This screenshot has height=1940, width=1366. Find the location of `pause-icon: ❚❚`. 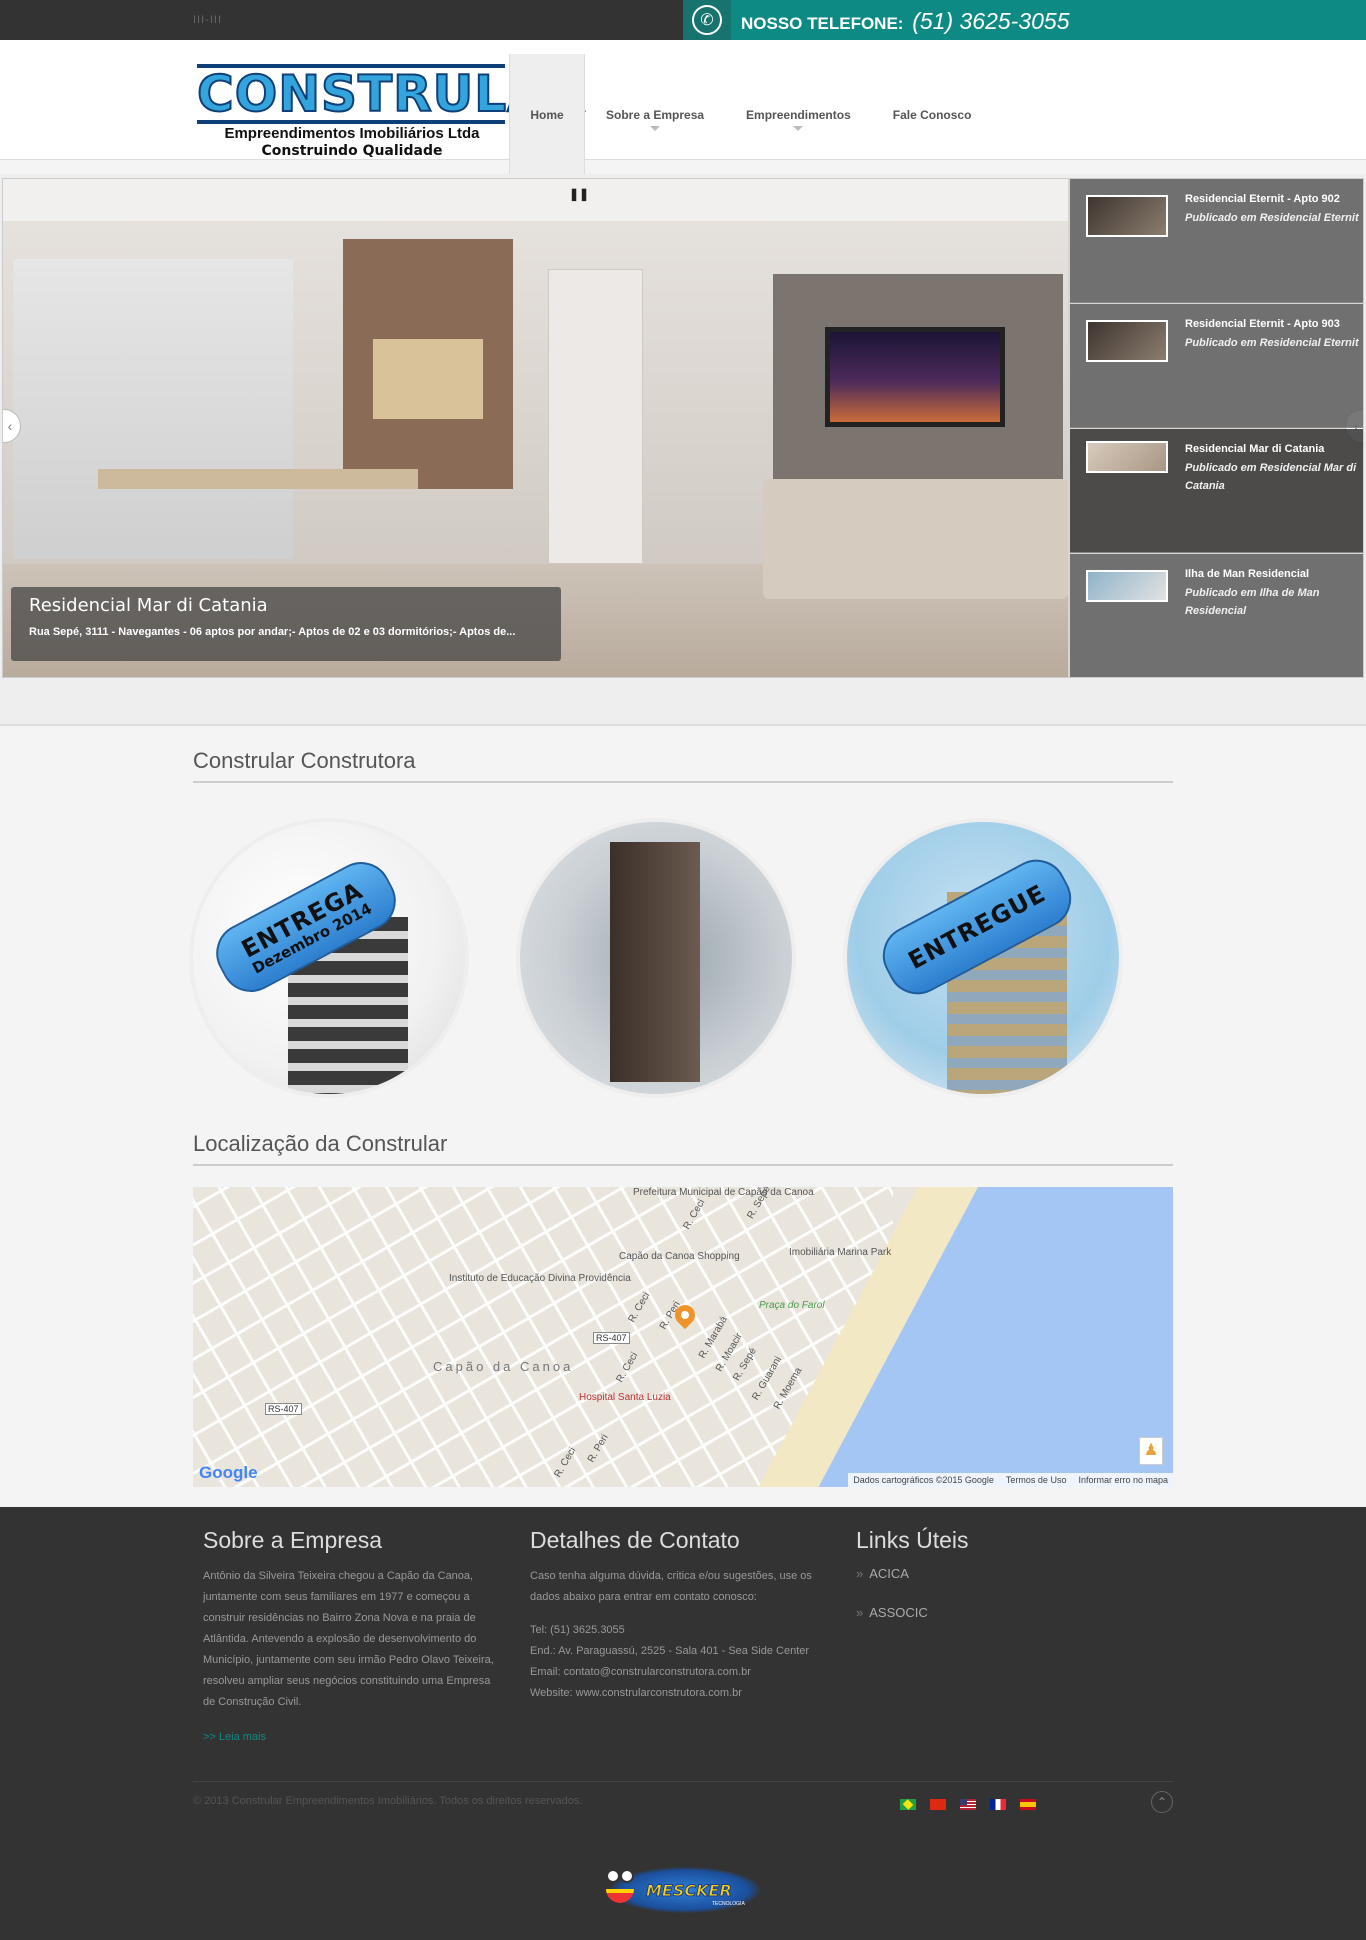

pause-icon: ❚❚ is located at coordinates (579, 194).